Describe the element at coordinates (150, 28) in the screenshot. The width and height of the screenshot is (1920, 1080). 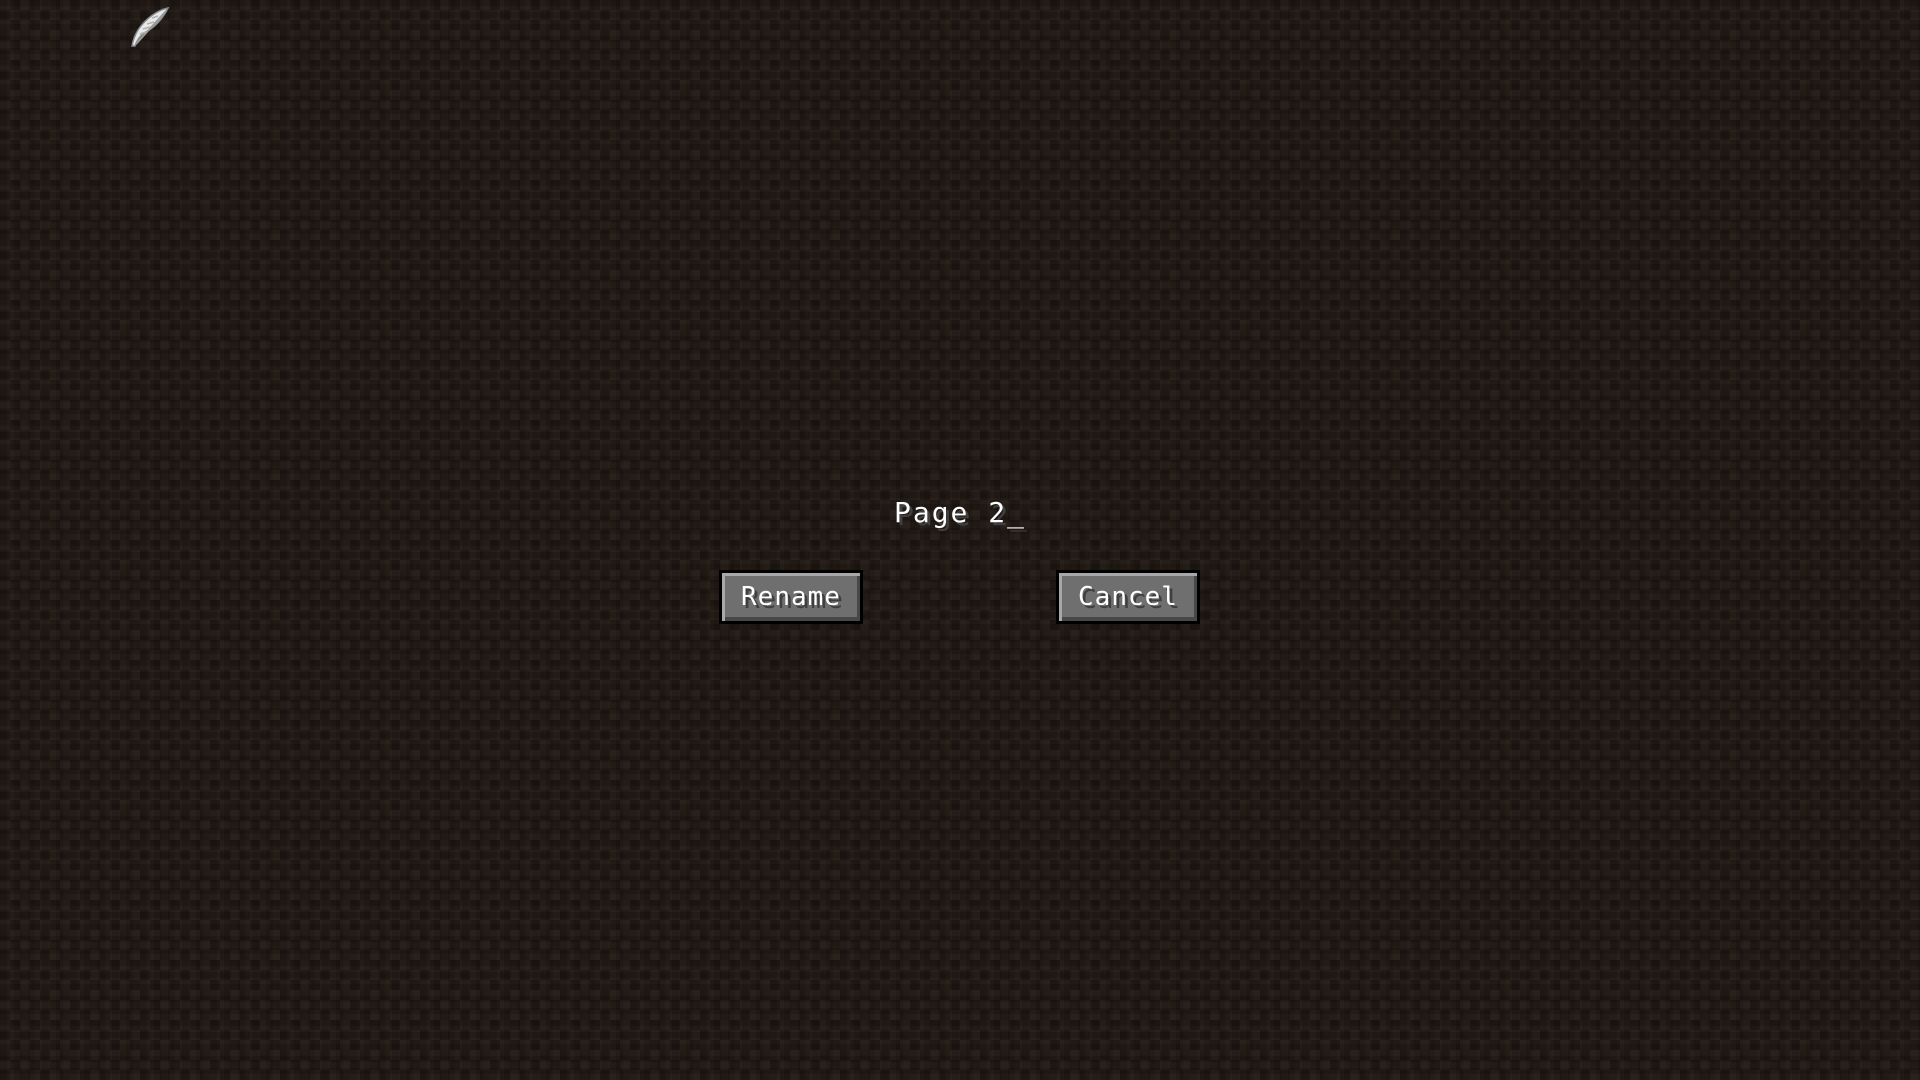
I see `feather-icon` at that location.